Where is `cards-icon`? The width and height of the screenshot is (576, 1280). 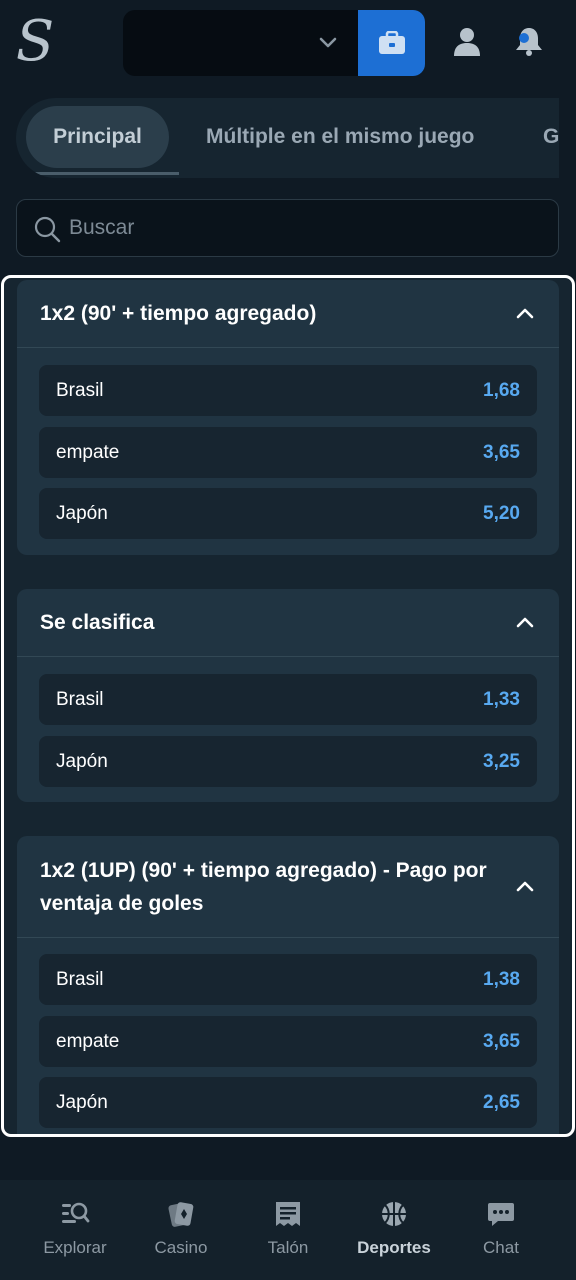 cards-icon is located at coordinates (181, 1214).